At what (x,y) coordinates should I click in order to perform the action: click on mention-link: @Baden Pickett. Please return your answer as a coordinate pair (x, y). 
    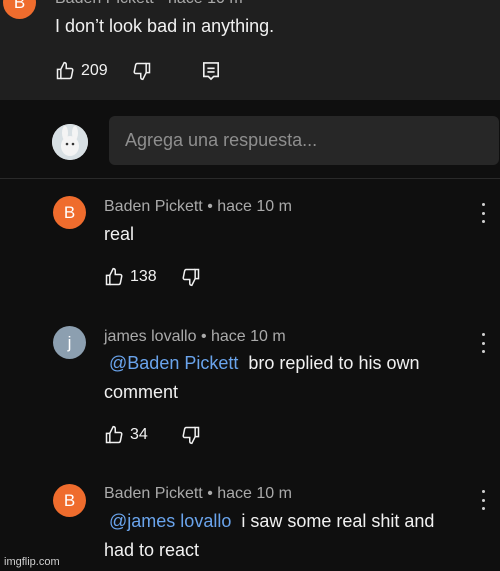
    Looking at the image, I should click on (173, 363).